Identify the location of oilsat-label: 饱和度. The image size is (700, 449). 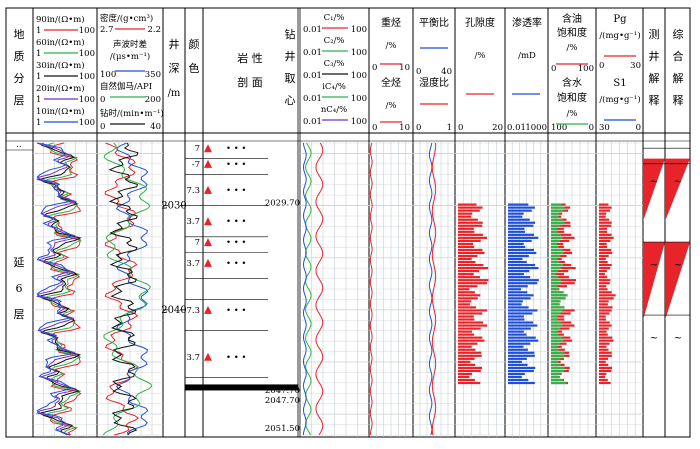
(572, 32).